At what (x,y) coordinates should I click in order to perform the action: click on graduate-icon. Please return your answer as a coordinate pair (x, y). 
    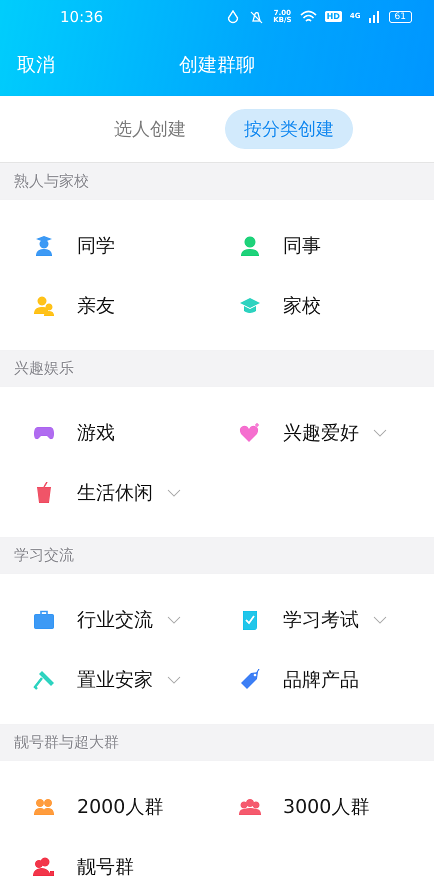
    Looking at the image, I should click on (44, 246).